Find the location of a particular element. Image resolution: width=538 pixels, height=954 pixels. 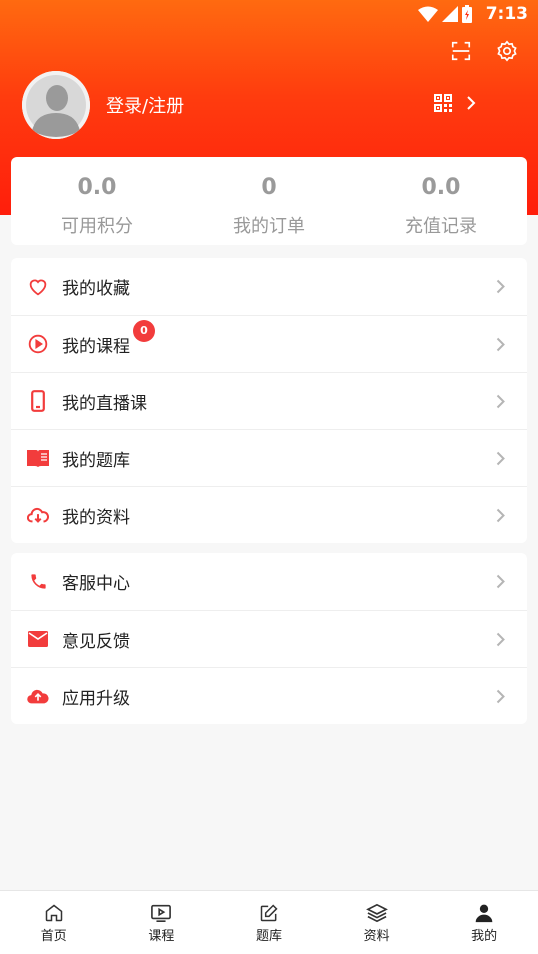

menu-item-customer-service: 客服中心 is located at coordinates (269, 581).